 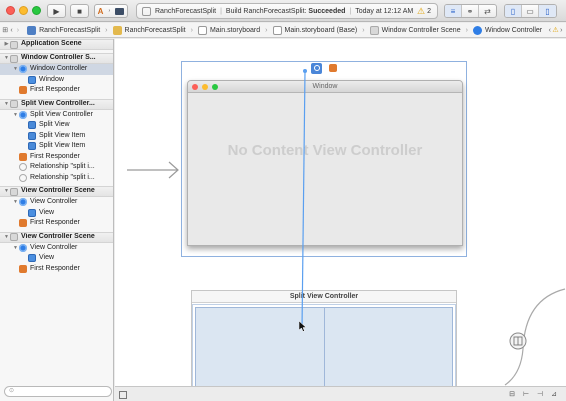 I want to click on folder-icon, so click(x=117, y=30).